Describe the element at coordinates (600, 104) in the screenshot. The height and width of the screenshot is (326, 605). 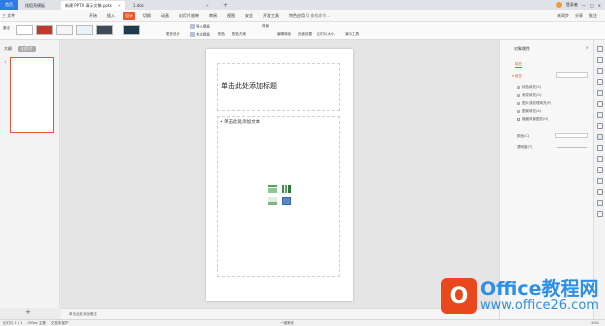
I see `animation-icon` at that location.